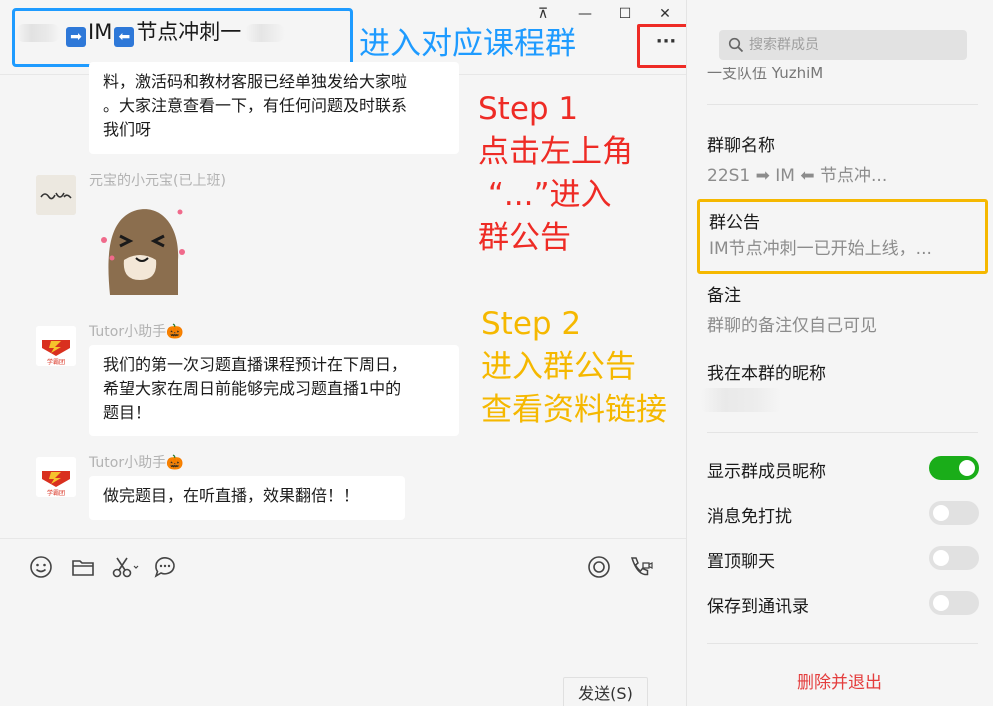 The image size is (993, 706). Describe the element at coordinates (157, 181) in the screenshot. I see `sender-name: 元宝的小元宝(已上班)` at that location.